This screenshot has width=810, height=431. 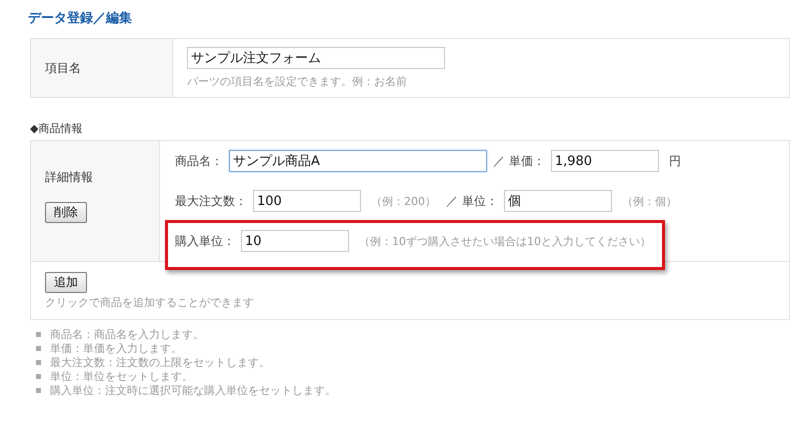 What do you see at coordinates (674, 161) in the screenshot?
I see `unit-label: 円` at bounding box center [674, 161].